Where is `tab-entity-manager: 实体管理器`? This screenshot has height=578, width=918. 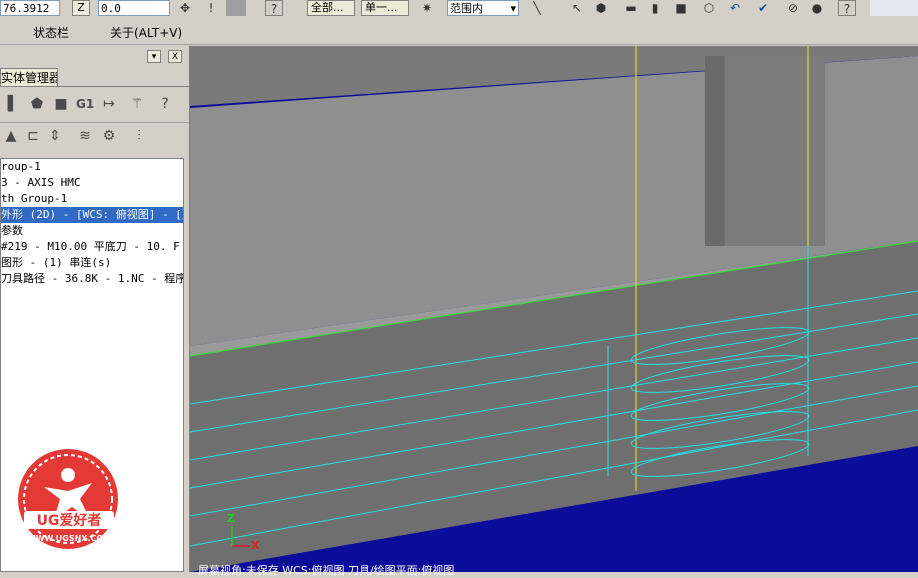 tab-entity-manager: 实体管理器 is located at coordinates (29, 77).